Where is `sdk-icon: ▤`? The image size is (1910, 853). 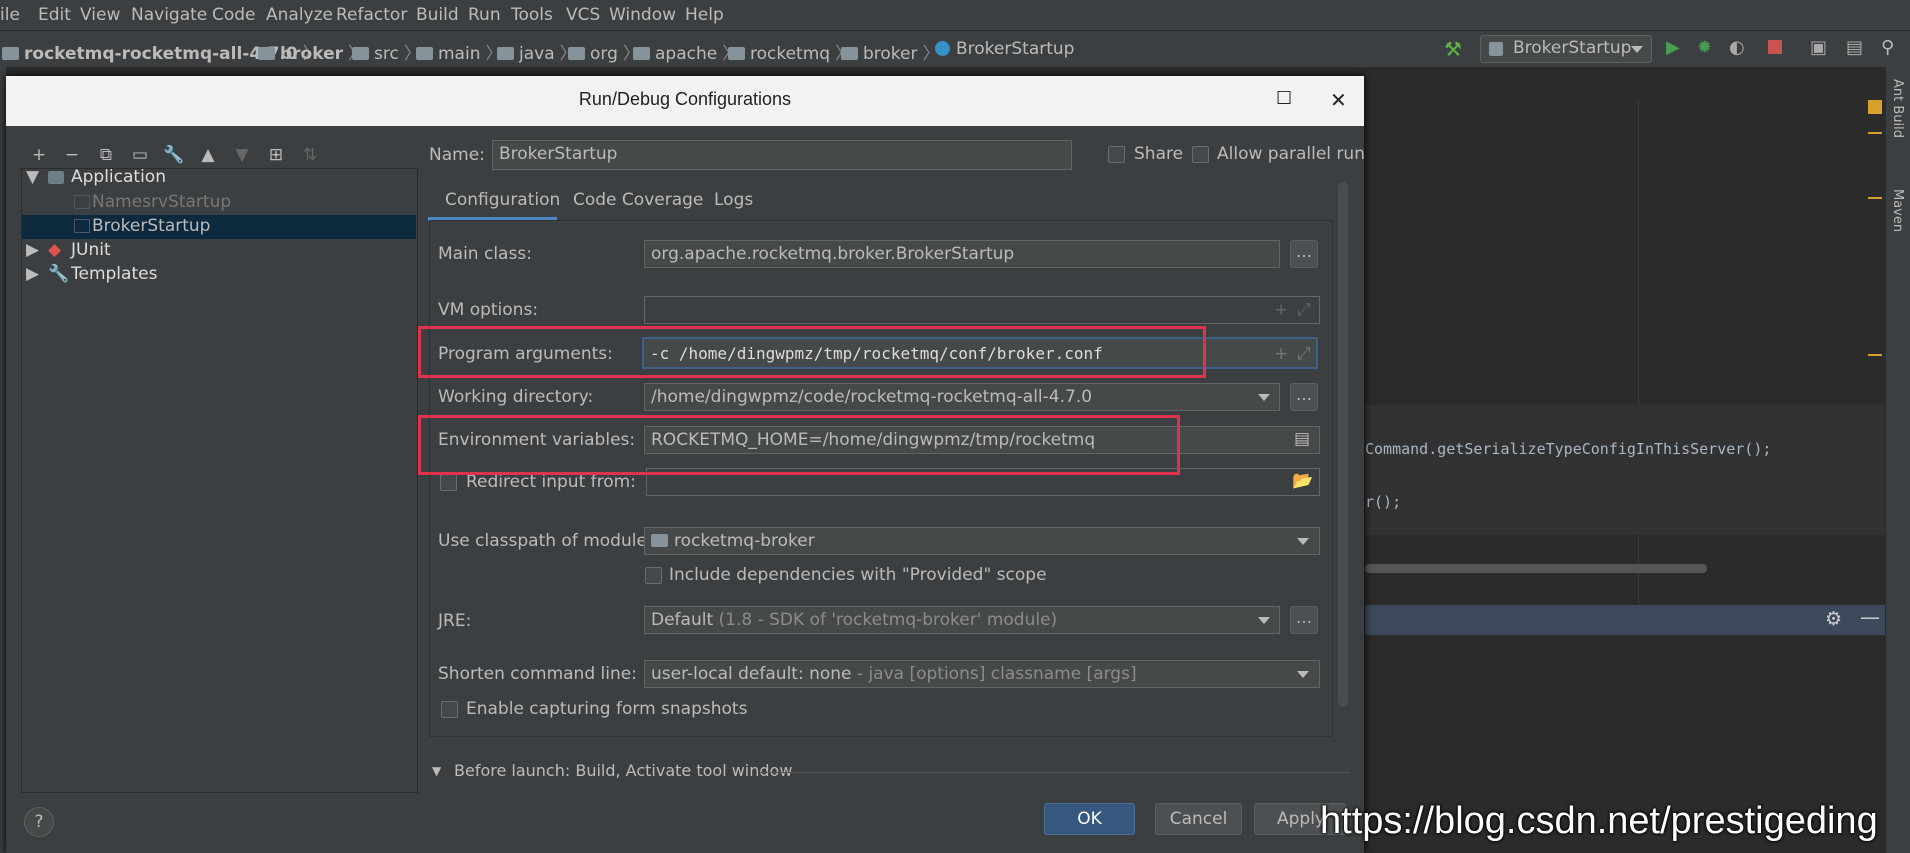
sdk-icon: ▤ is located at coordinates (1857, 48).